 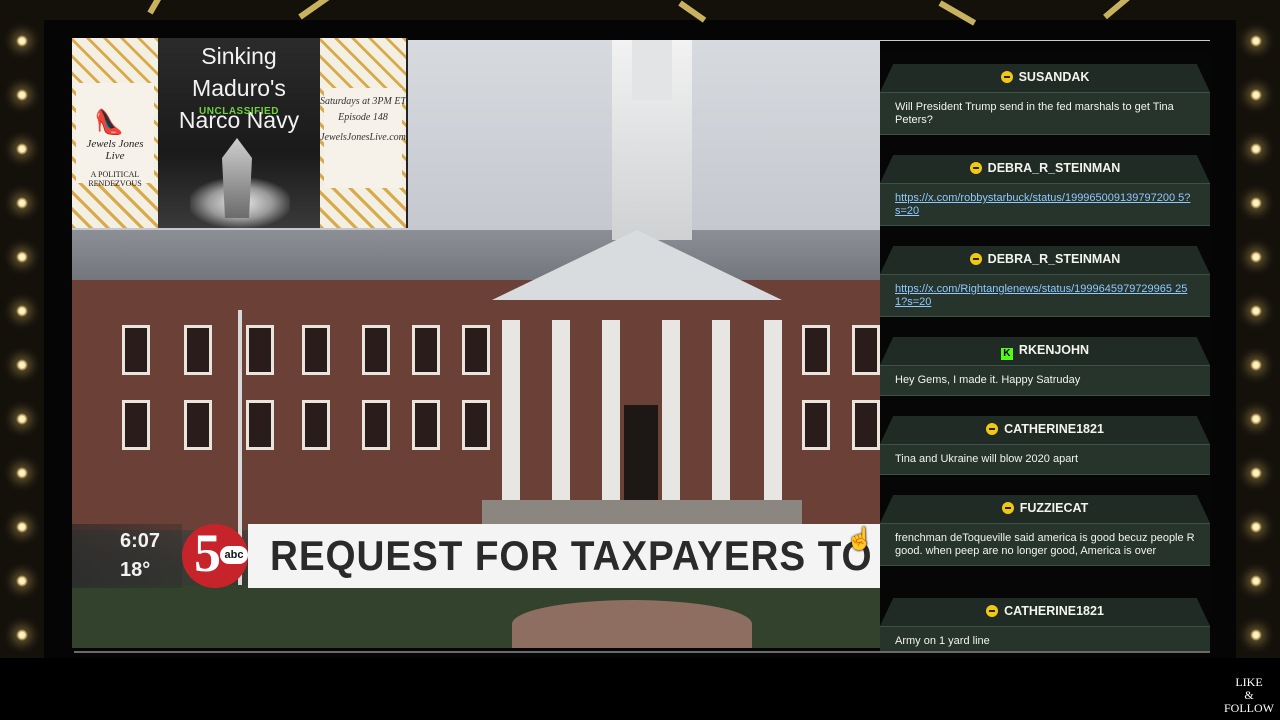 I want to click on chat-message-text: Army on 1 yard line, so click(x=942, y=641).